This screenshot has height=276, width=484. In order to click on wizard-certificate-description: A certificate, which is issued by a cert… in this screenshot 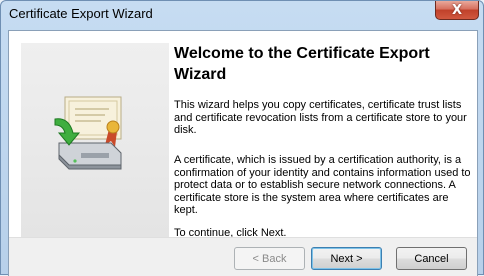, I will do `click(322, 185)`.